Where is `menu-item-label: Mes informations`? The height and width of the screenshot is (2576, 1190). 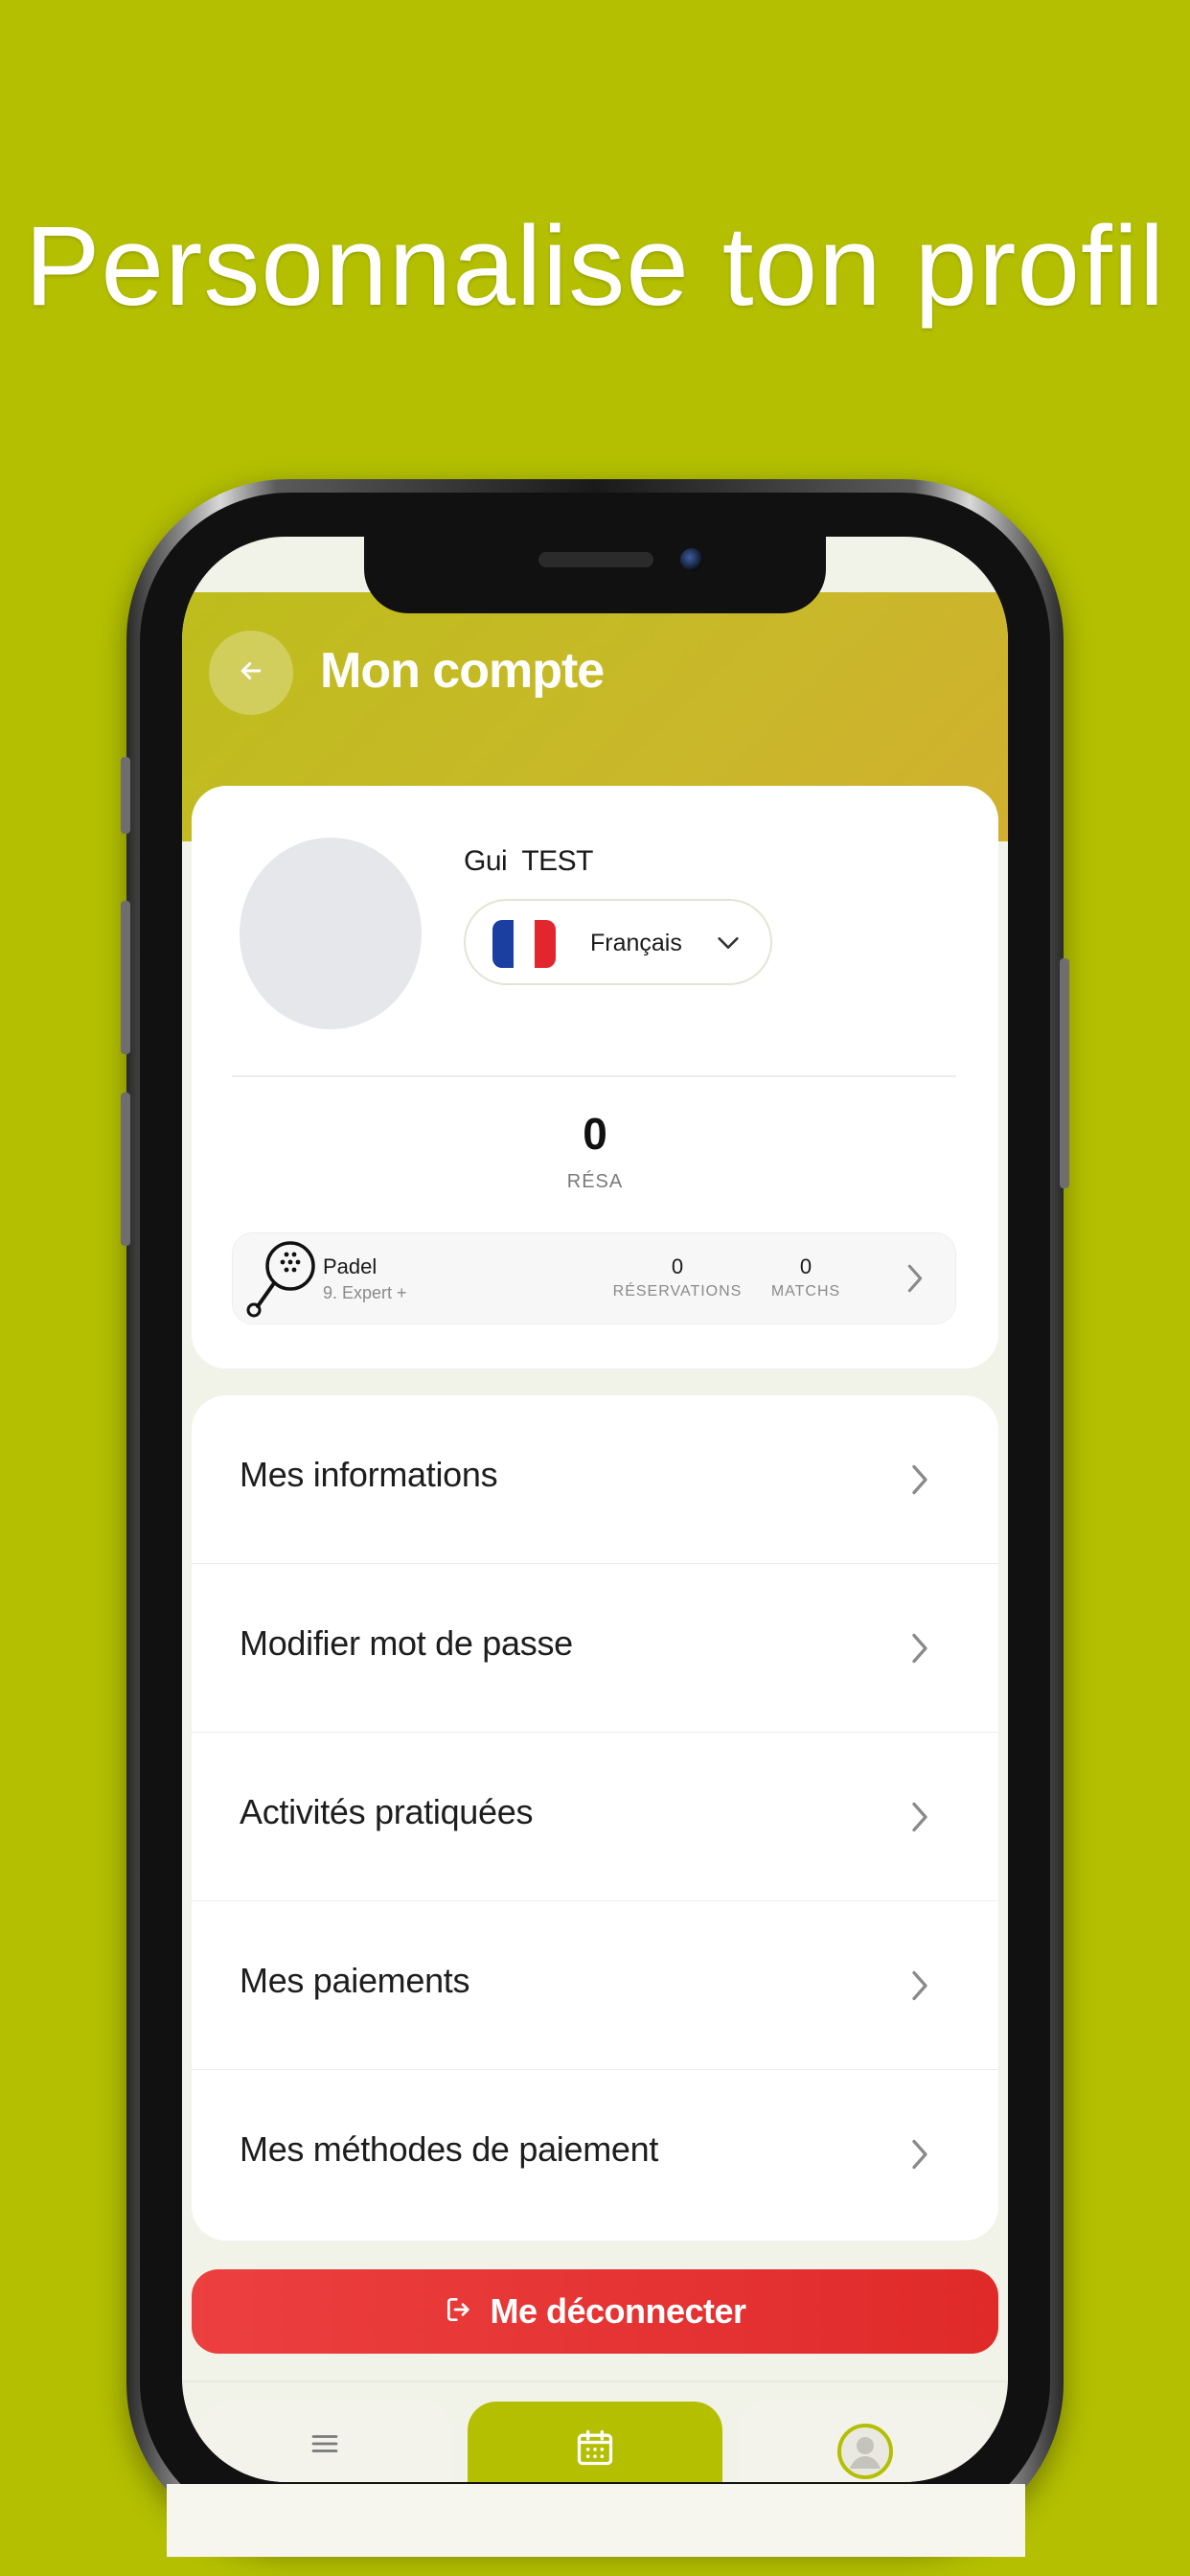 menu-item-label: Mes informations is located at coordinates (369, 1474).